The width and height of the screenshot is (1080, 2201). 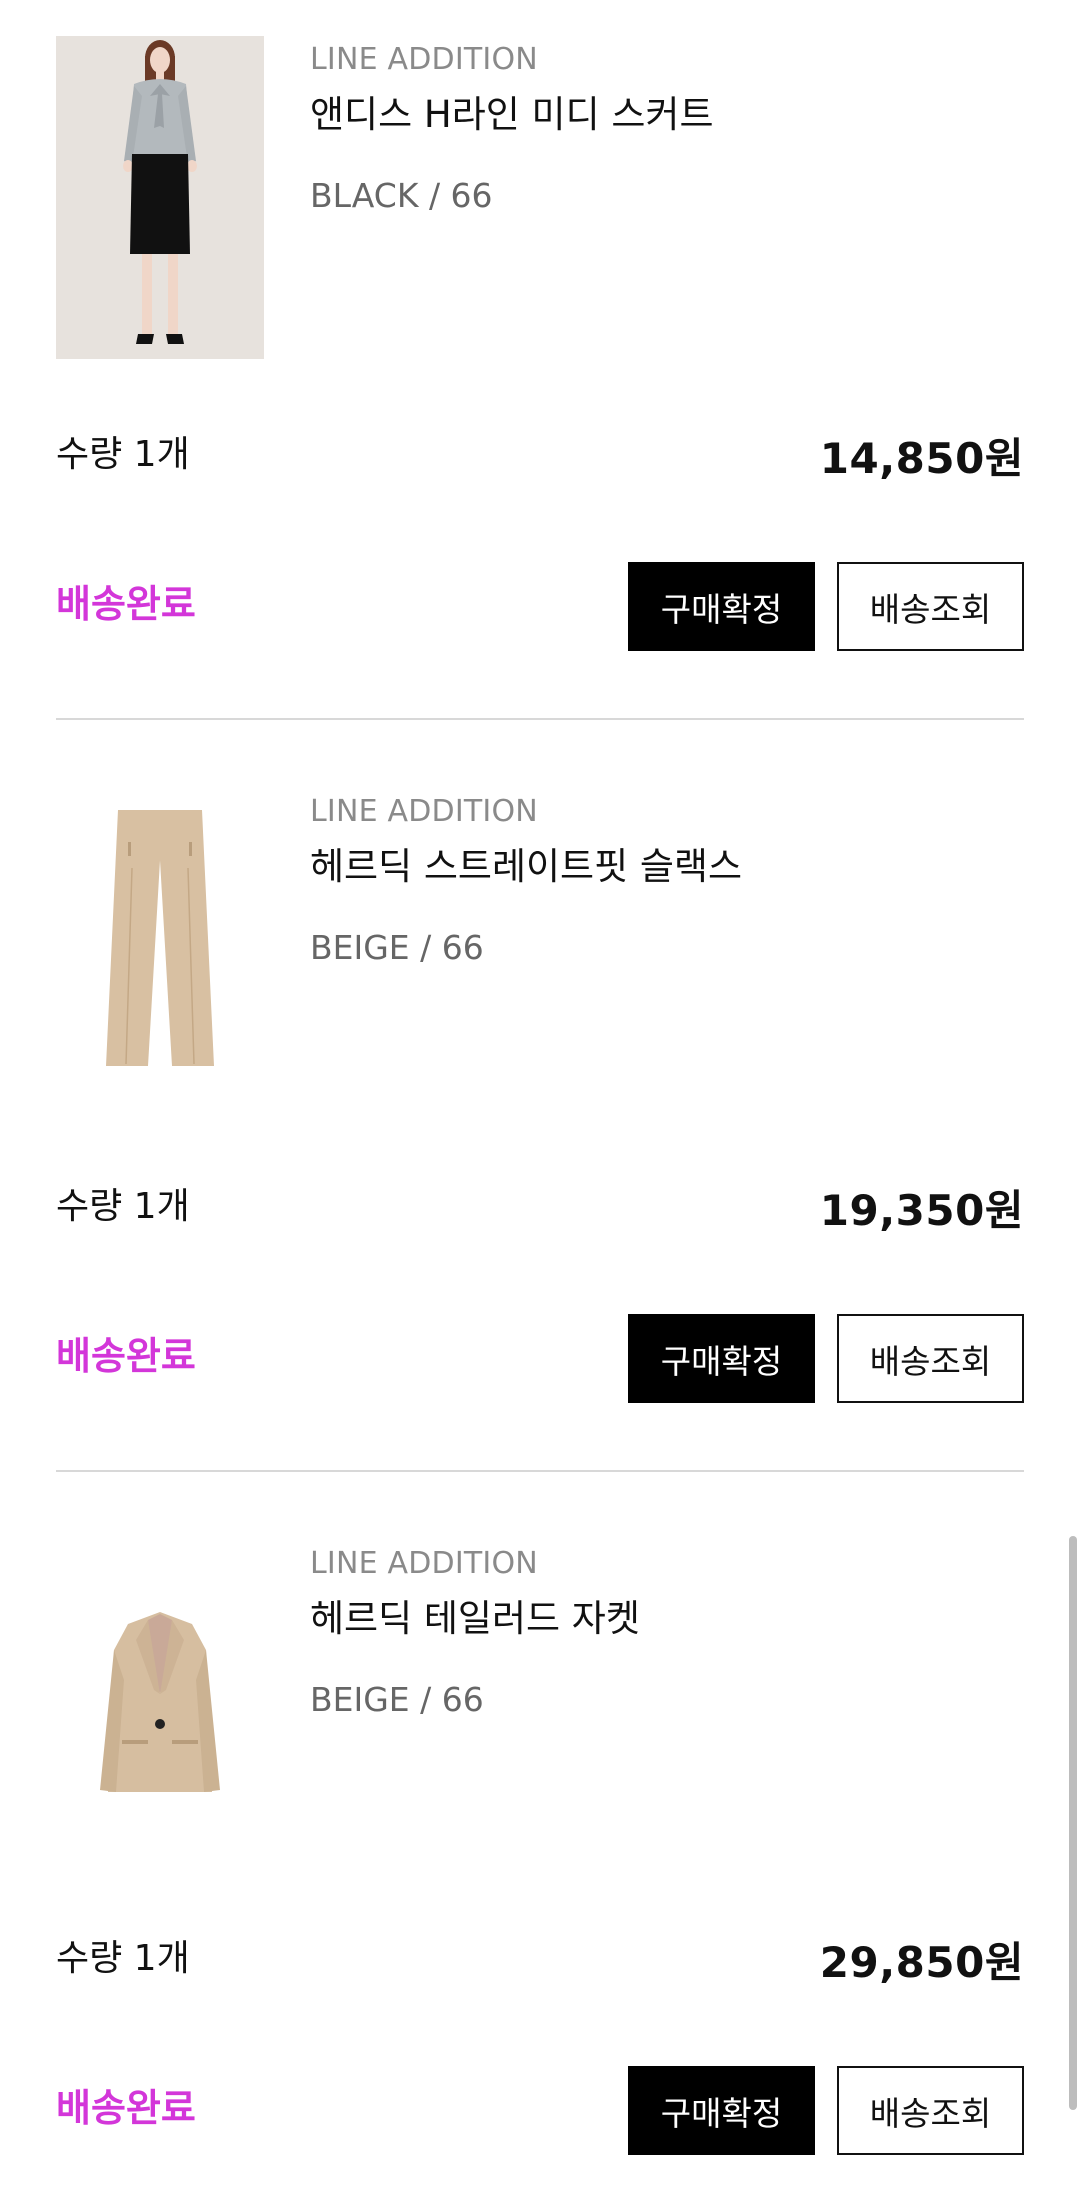 I want to click on product-image-skirt, so click(x=160, y=197).